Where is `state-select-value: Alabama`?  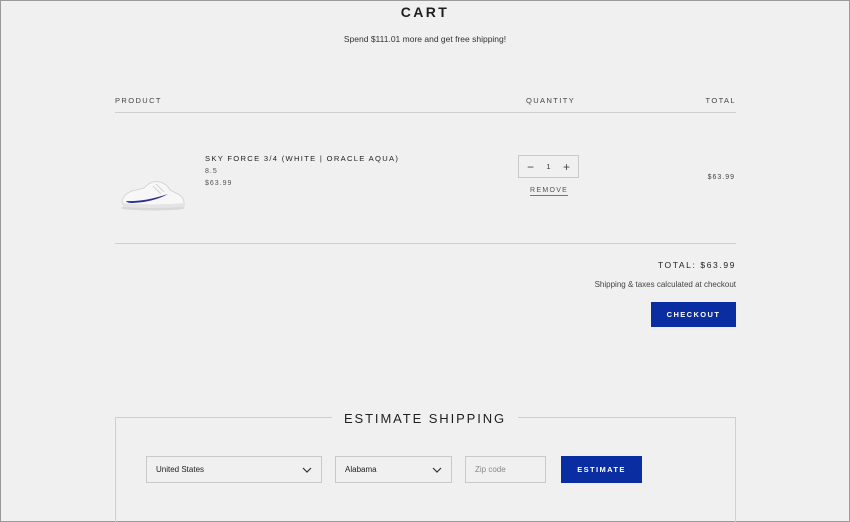 state-select-value: Alabama is located at coordinates (361, 469).